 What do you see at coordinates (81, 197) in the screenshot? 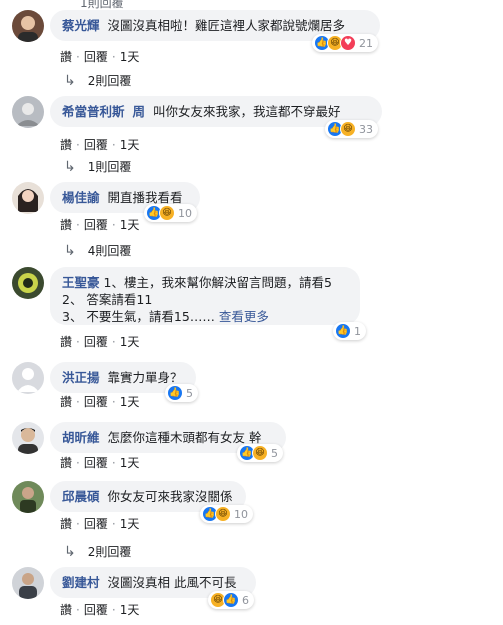
I see `comment-author: 楊佳諭` at bounding box center [81, 197].